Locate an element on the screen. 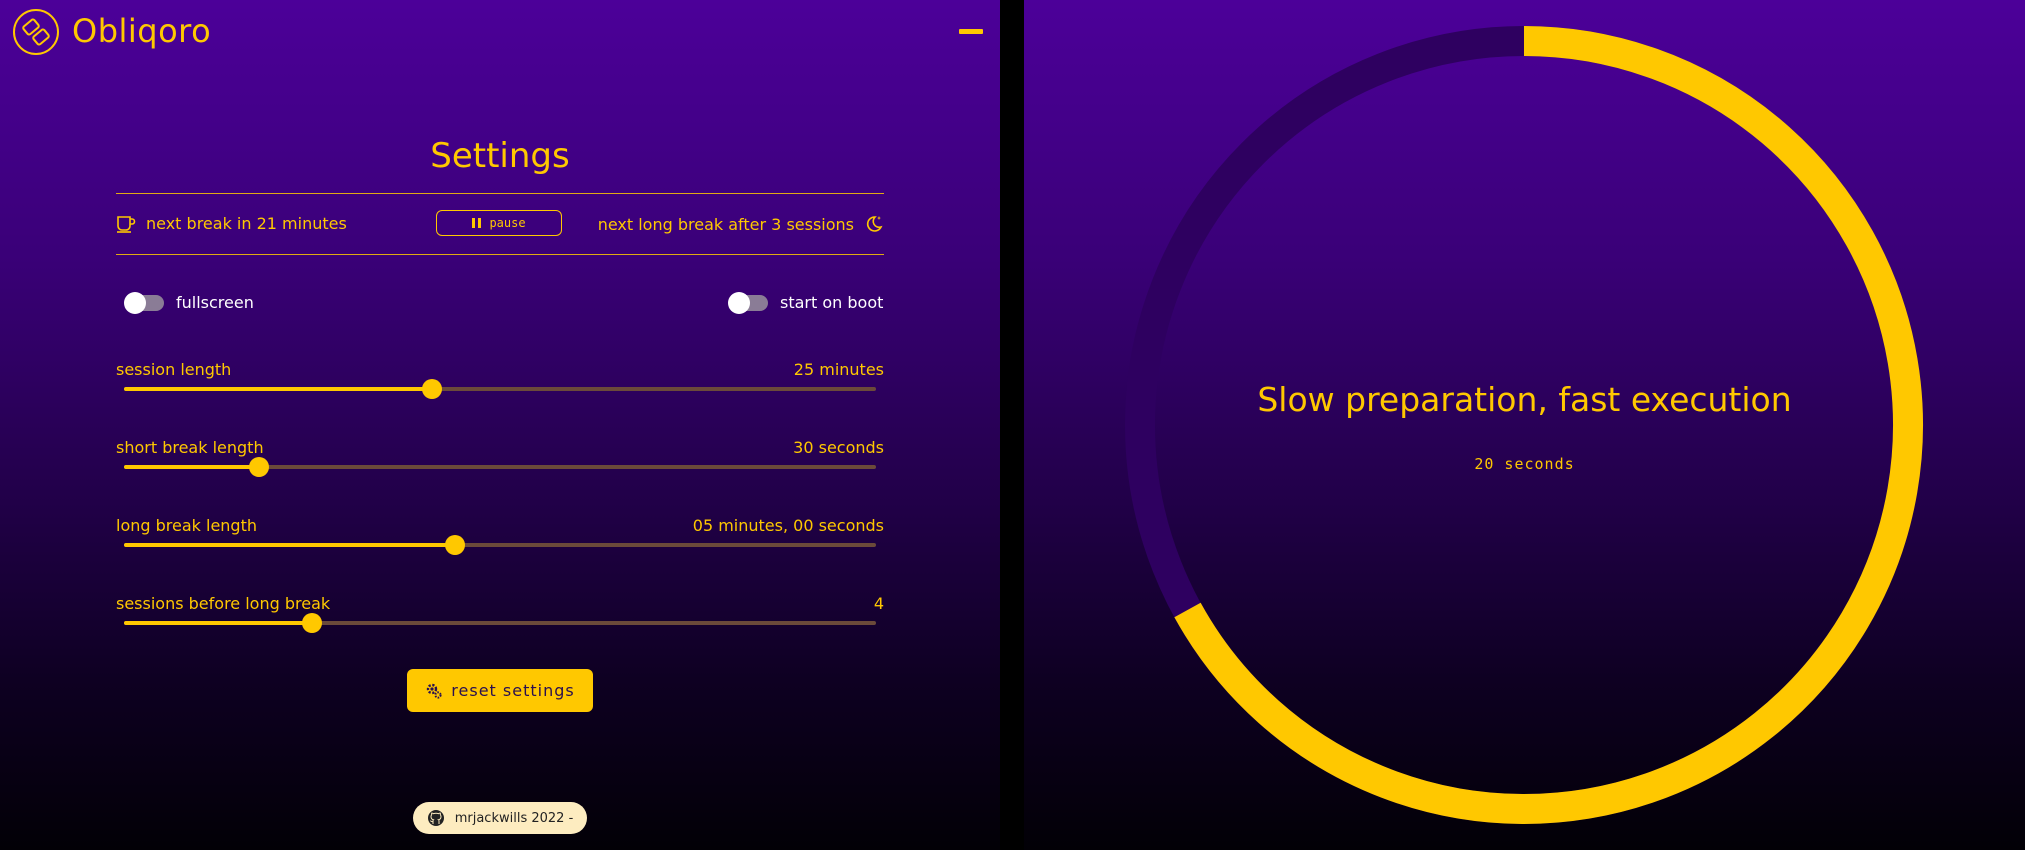  break-countdown: 20 seconds is located at coordinates (1524, 464).